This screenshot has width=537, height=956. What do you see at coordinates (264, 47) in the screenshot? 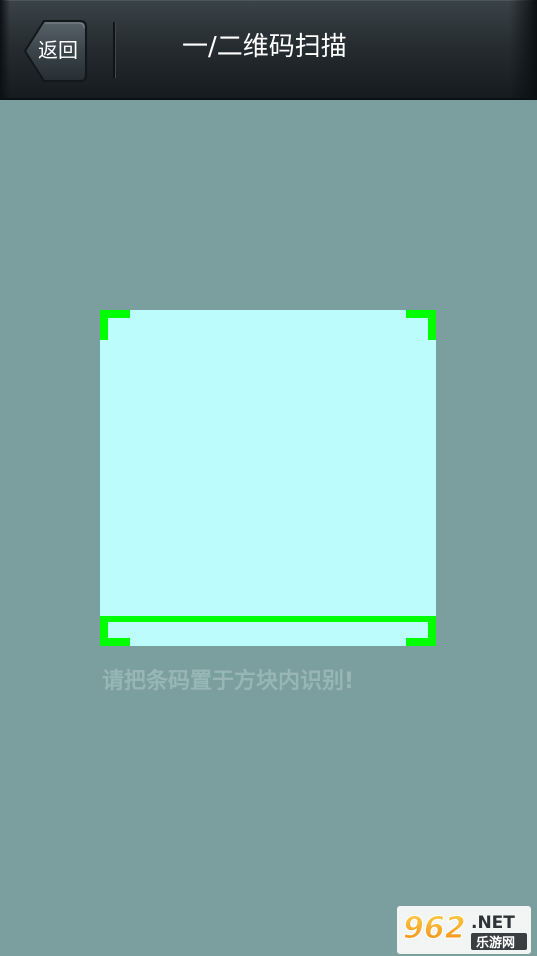
I see `page-title: 一/二维码扫描` at bounding box center [264, 47].